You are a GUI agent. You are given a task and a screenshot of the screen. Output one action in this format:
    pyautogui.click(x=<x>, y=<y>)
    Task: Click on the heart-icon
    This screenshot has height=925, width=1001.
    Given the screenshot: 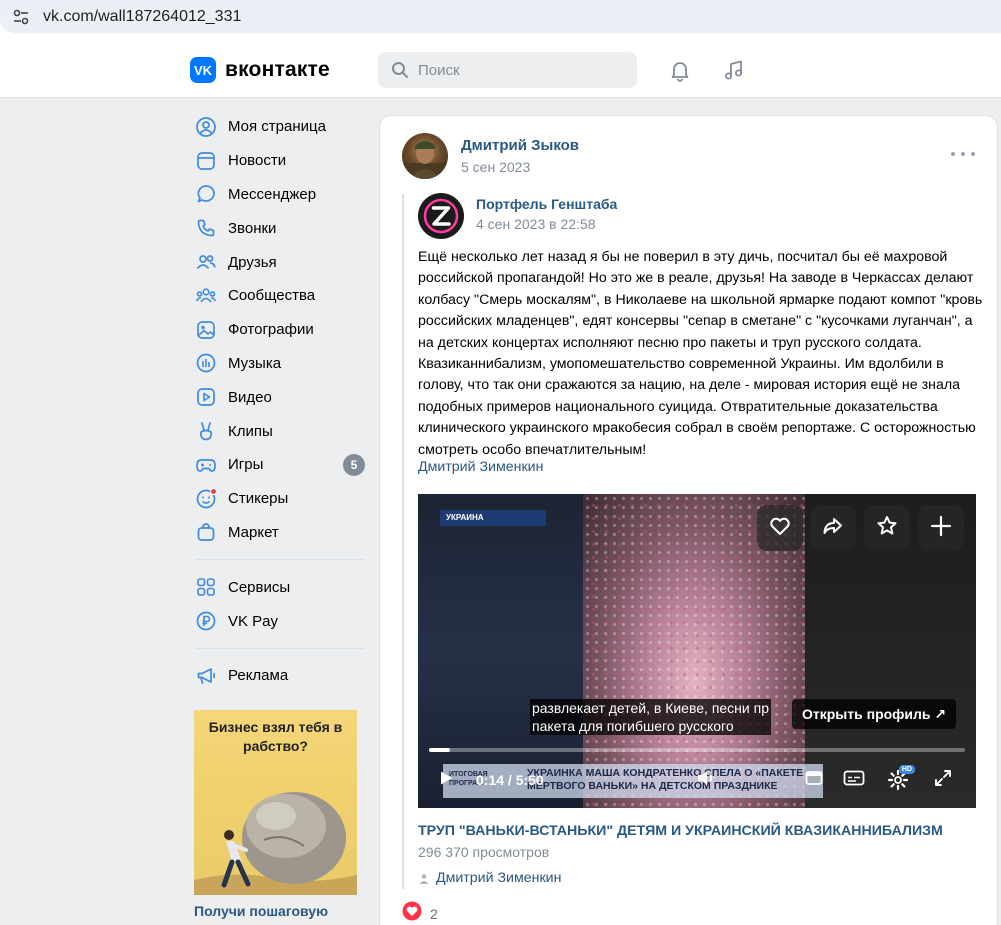 What is the action you would take?
    pyautogui.click(x=780, y=528)
    